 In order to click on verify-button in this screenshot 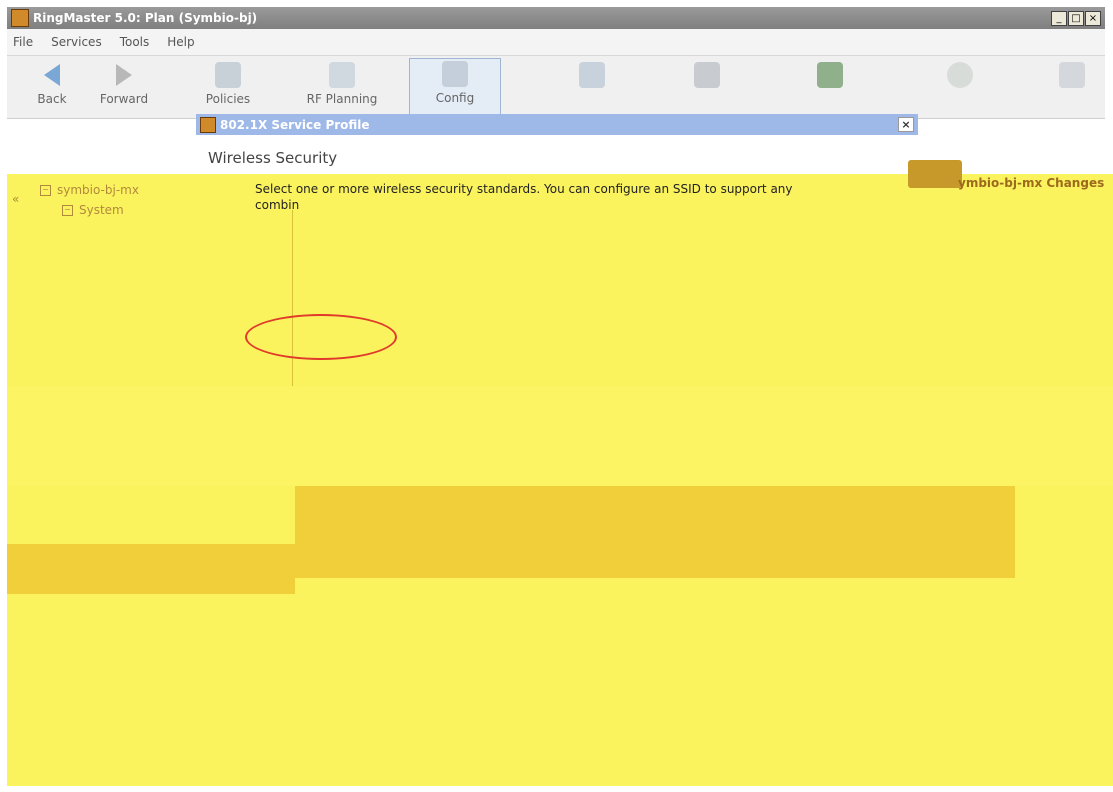, I will do `click(592, 76)`.